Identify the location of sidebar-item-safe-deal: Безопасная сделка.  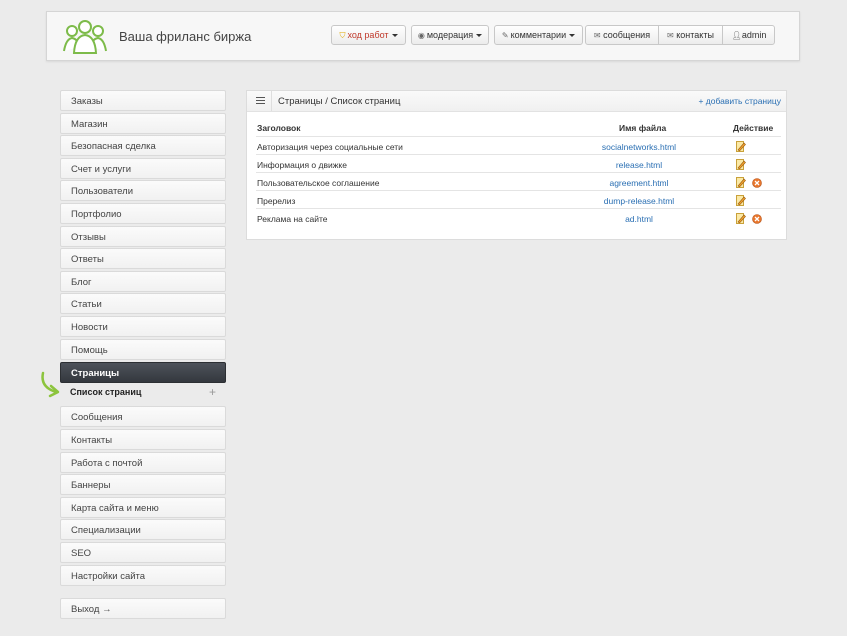
(143, 146).